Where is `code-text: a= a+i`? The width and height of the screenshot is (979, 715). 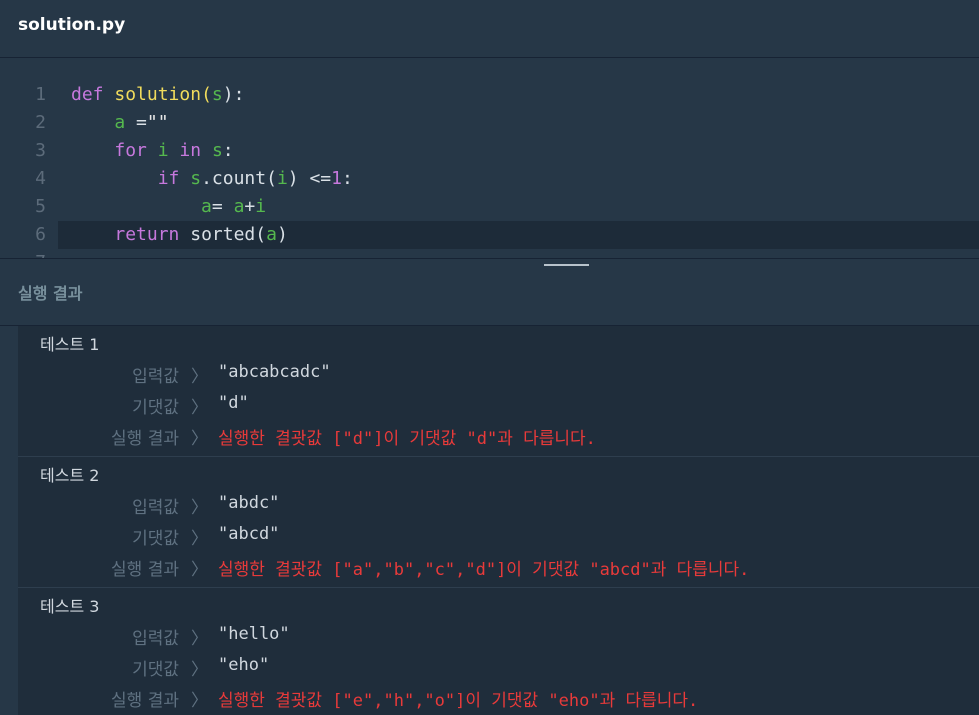 code-text: a= a+i is located at coordinates (168, 207).